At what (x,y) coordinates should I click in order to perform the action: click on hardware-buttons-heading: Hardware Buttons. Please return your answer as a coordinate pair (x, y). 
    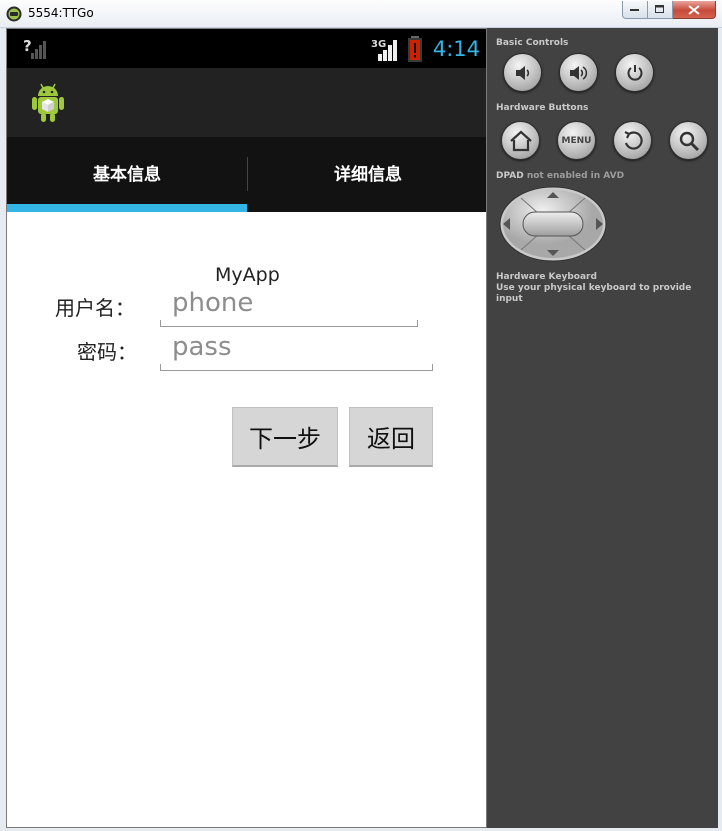
    Looking at the image, I should click on (542, 108).